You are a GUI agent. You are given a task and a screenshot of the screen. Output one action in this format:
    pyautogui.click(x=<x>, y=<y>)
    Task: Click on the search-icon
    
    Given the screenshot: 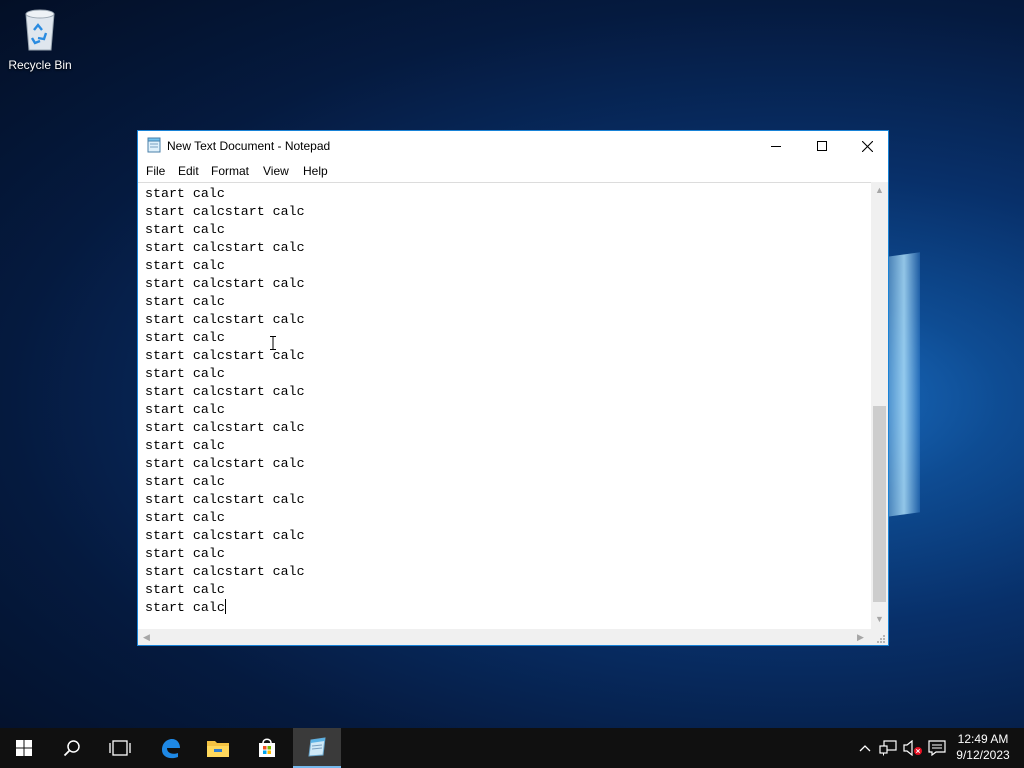 What is the action you would take?
    pyautogui.click(x=71, y=748)
    